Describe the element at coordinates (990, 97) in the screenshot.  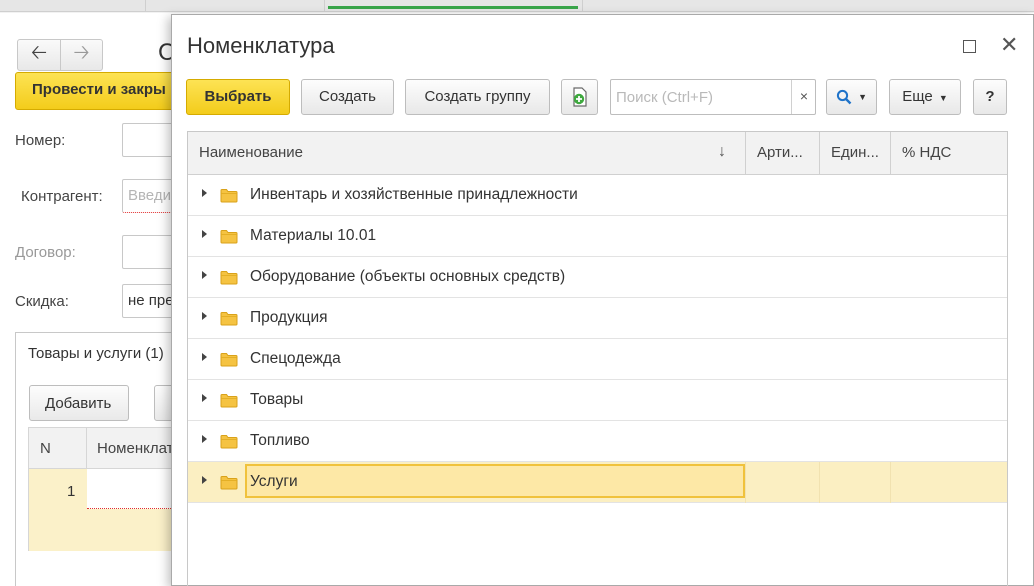
I see `help-button: ?` at that location.